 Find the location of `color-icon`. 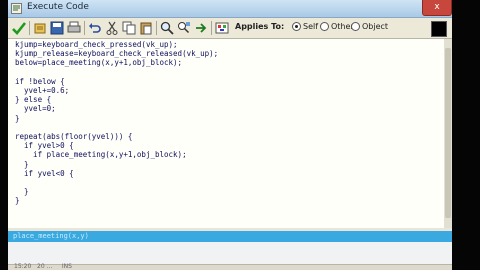

color-icon is located at coordinates (222, 28).